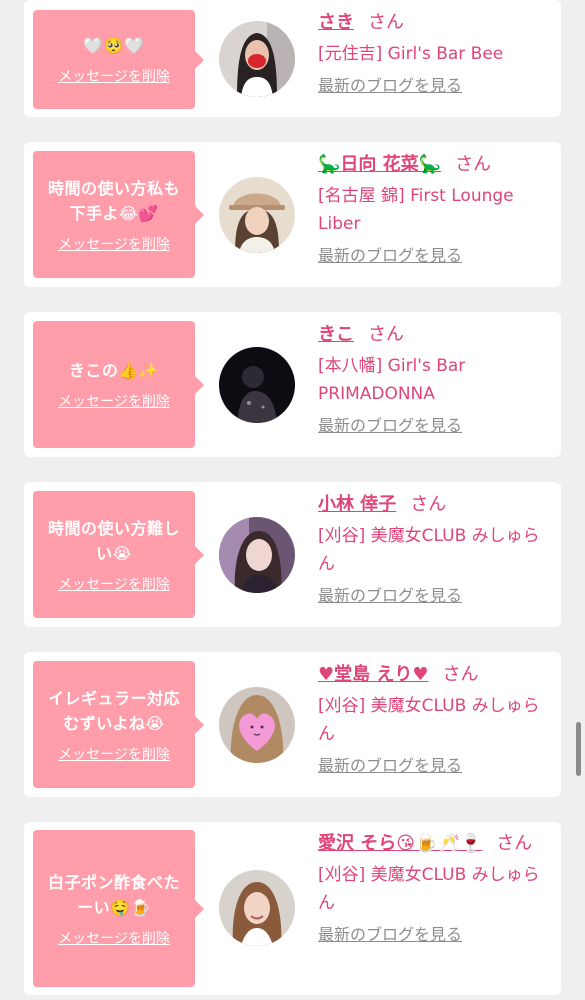 This screenshot has height=1000, width=585. I want to click on dark-night-photo-icon, so click(257, 385).